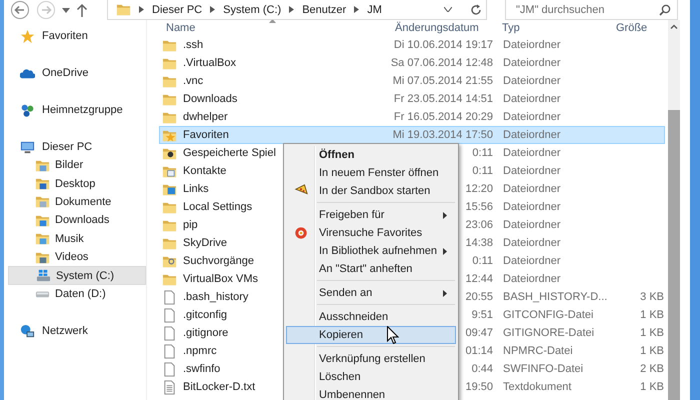 The height and width of the screenshot is (400, 700). I want to click on breadcrumb-item: Dieser PC, so click(177, 10).